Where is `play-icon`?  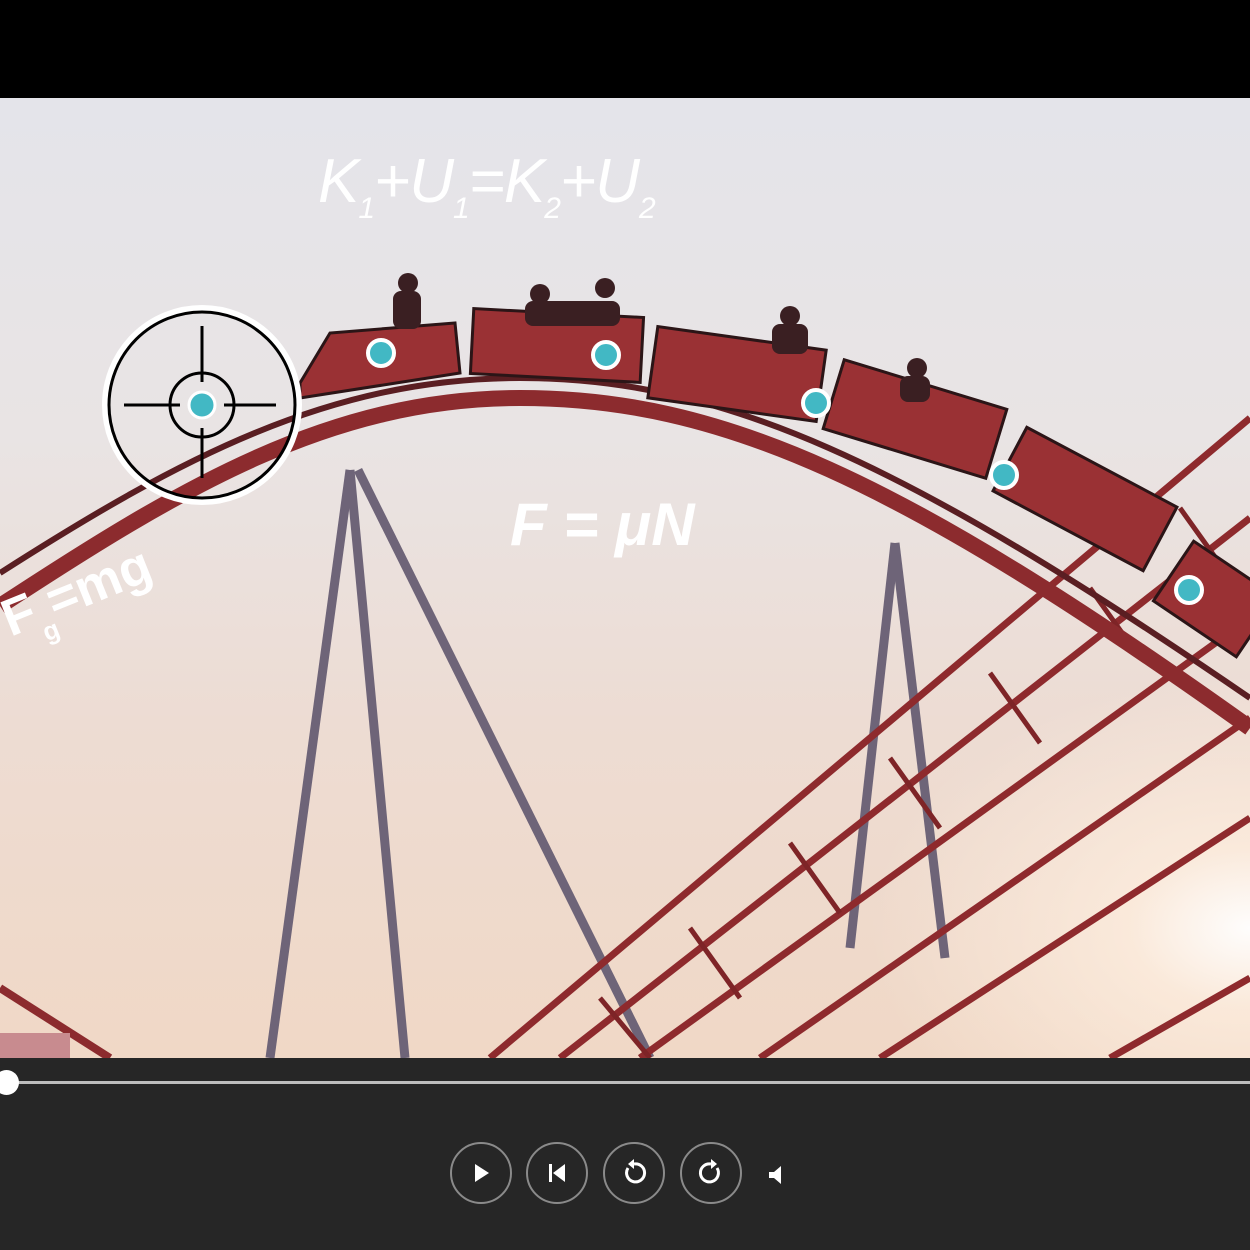 play-icon is located at coordinates (482, 1173).